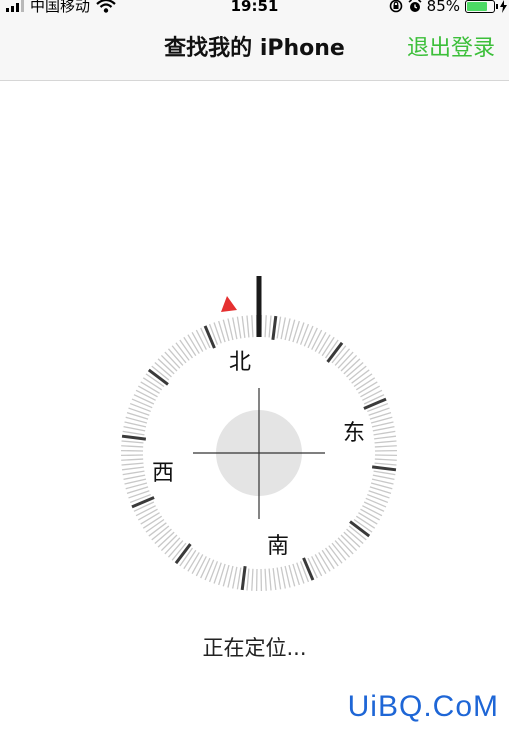 The width and height of the screenshot is (509, 735). Describe the element at coordinates (163, 473) in the screenshot. I see `compass-label-west: 西` at that location.